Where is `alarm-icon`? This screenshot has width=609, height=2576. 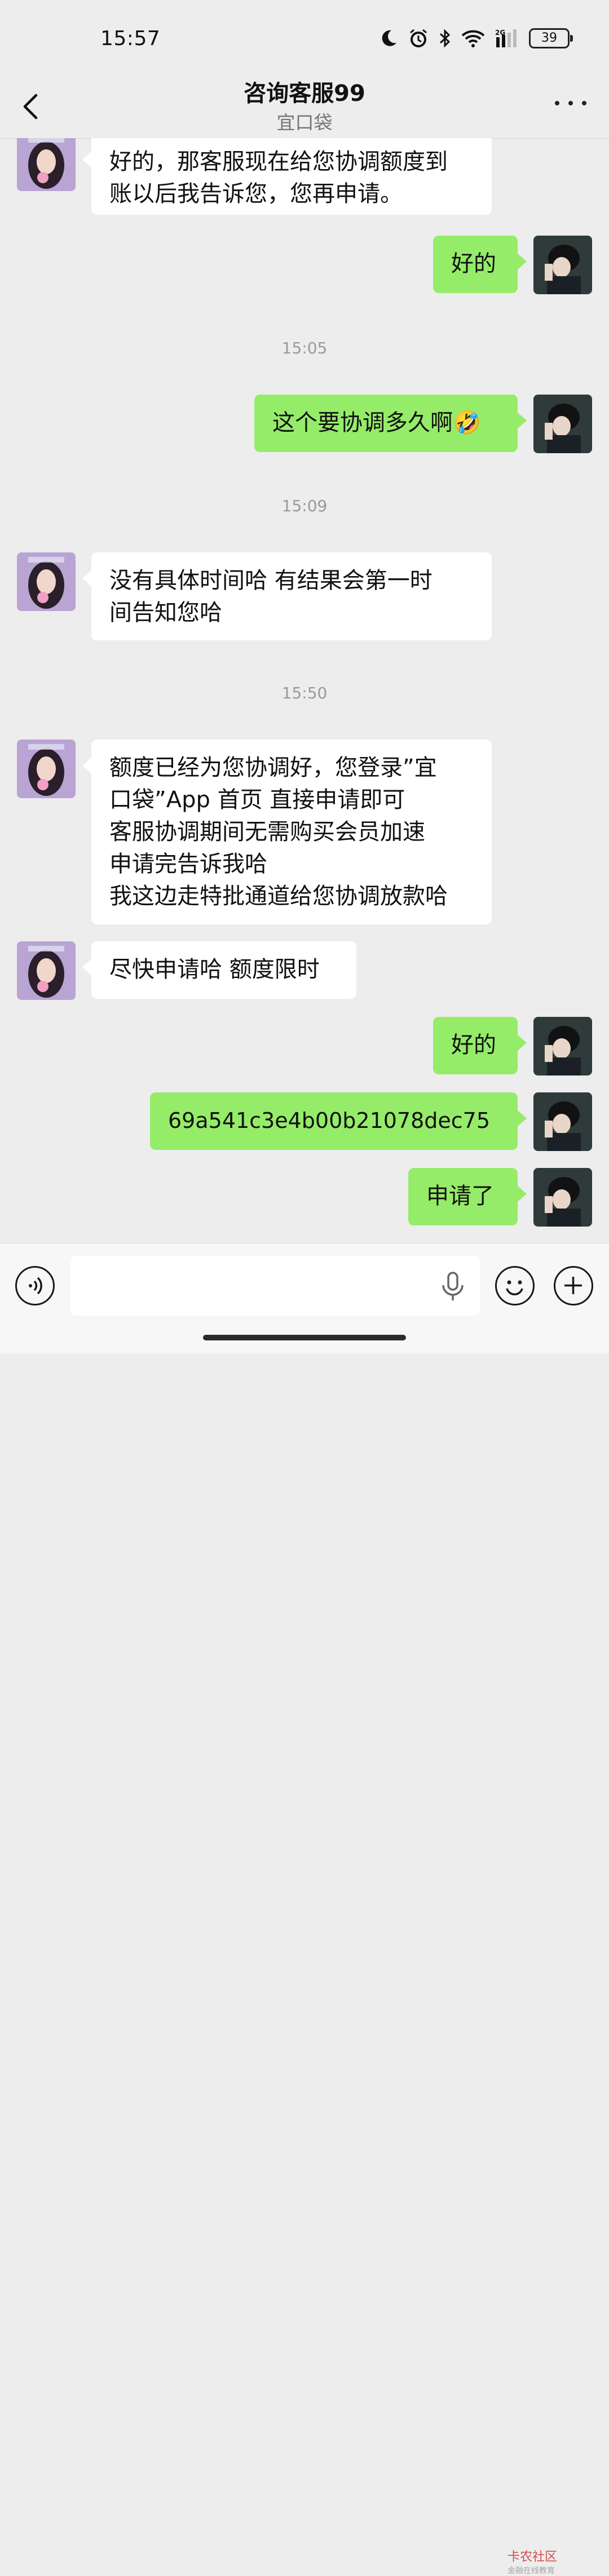 alarm-icon is located at coordinates (418, 38).